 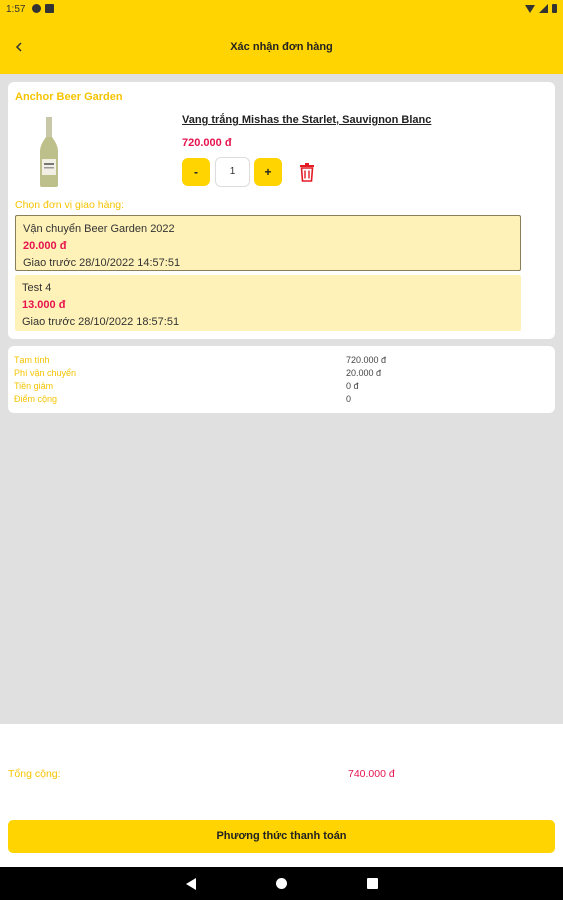 What do you see at coordinates (45, 246) in the screenshot?
I see `shipping-option-price: 20.000 đ` at bounding box center [45, 246].